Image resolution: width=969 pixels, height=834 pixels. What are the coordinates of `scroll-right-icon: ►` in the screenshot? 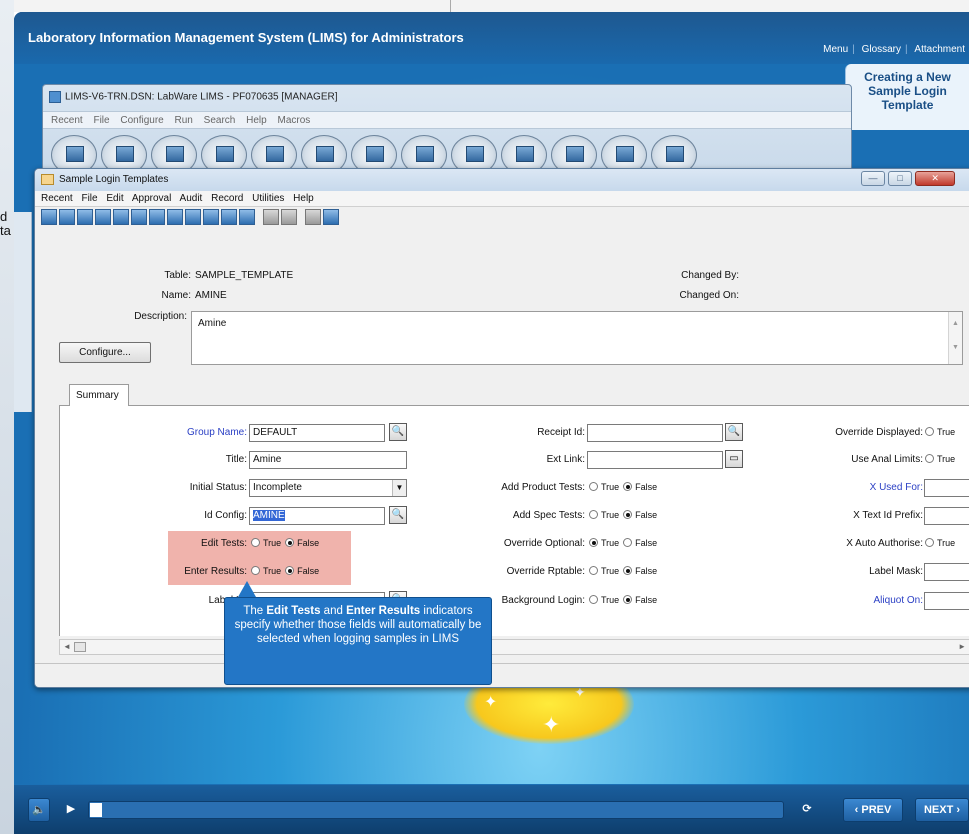 It's located at (962, 646).